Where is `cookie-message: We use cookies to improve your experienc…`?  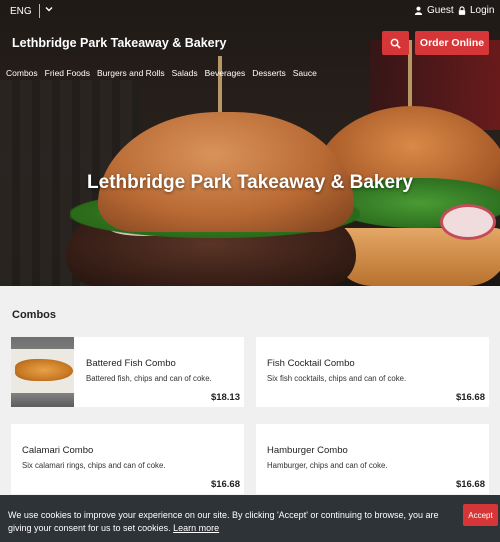 cookie-message: We use cookies to improve your experienc… is located at coordinates (228, 522).